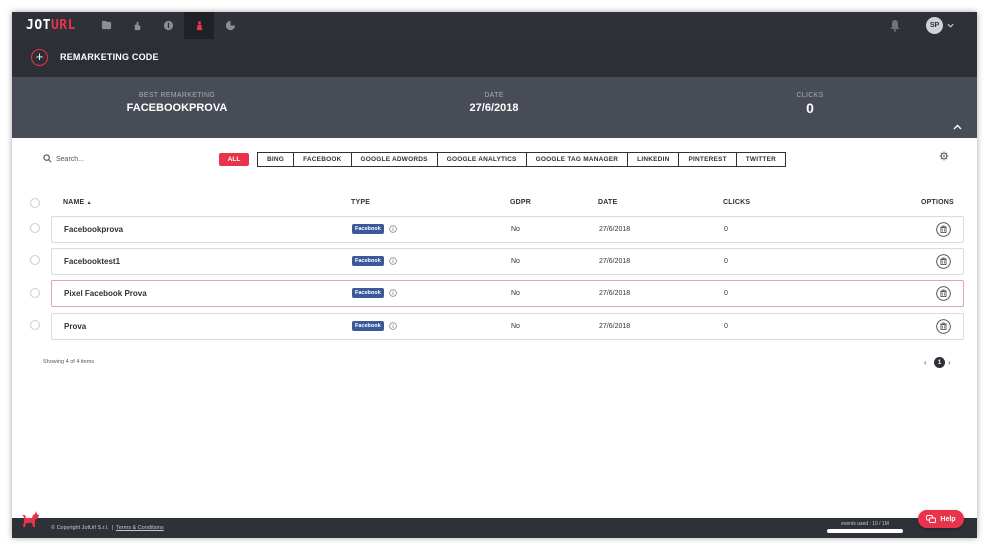  I want to click on column-header-options: OPTIONS, so click(937, 202).